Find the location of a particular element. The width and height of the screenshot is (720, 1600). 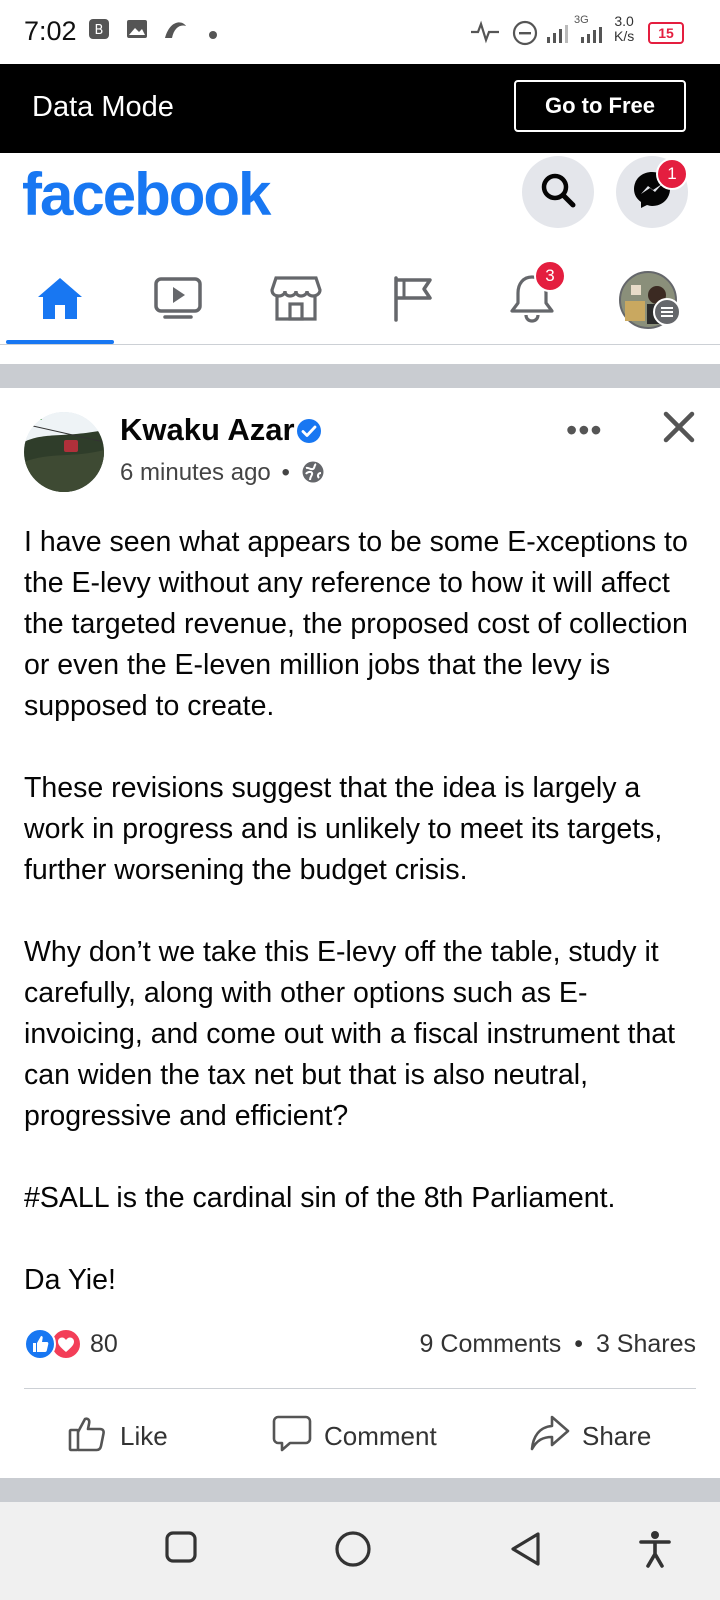

gallery-icon is located at coordinates (137, 31).